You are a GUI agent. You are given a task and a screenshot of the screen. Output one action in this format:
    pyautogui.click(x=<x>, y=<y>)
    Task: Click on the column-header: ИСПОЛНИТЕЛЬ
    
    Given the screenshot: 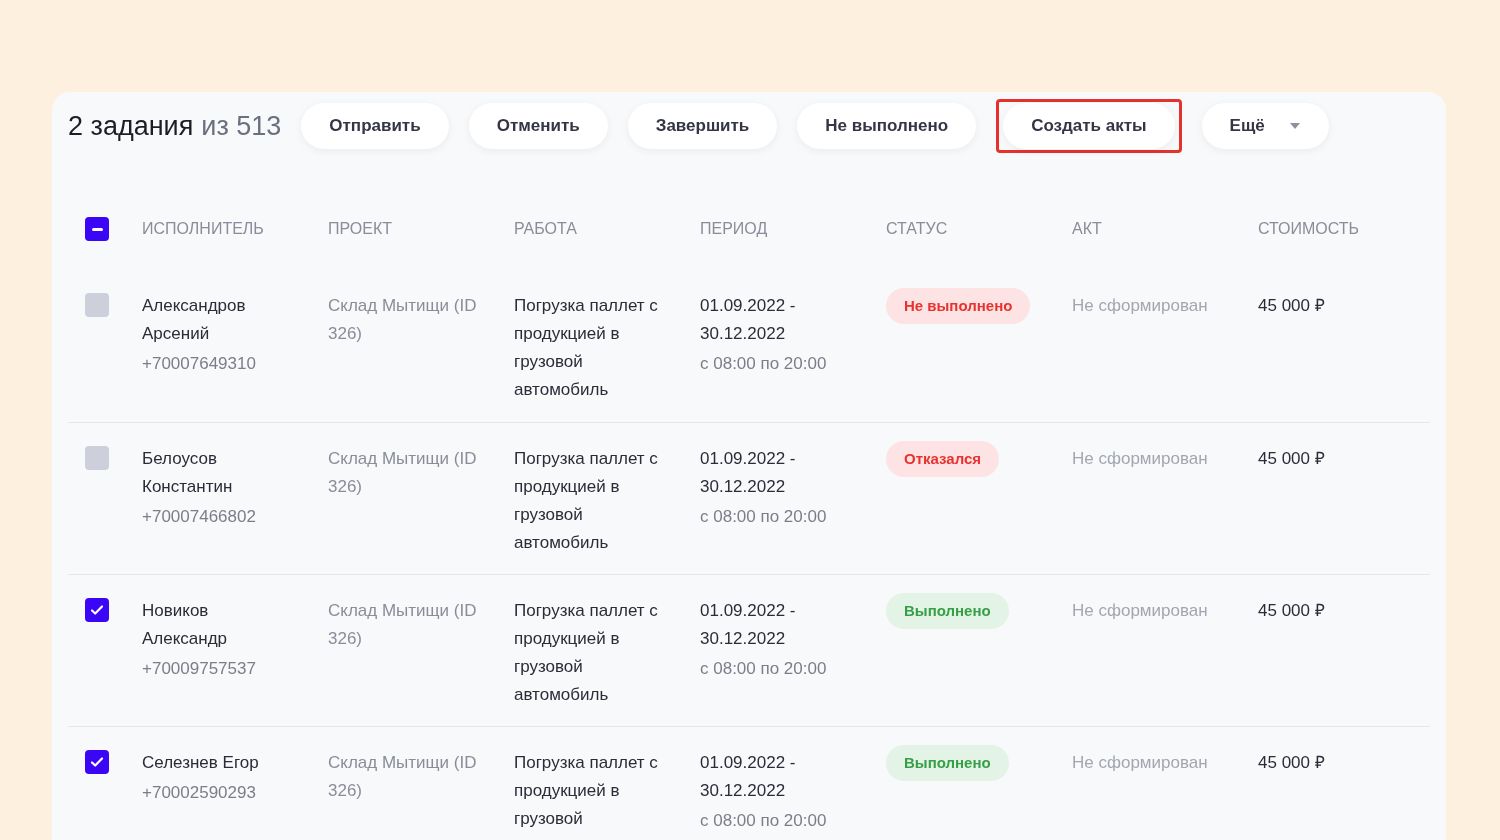 What is the action you would take?
    pyautogui.click(x=235, y=229)
    